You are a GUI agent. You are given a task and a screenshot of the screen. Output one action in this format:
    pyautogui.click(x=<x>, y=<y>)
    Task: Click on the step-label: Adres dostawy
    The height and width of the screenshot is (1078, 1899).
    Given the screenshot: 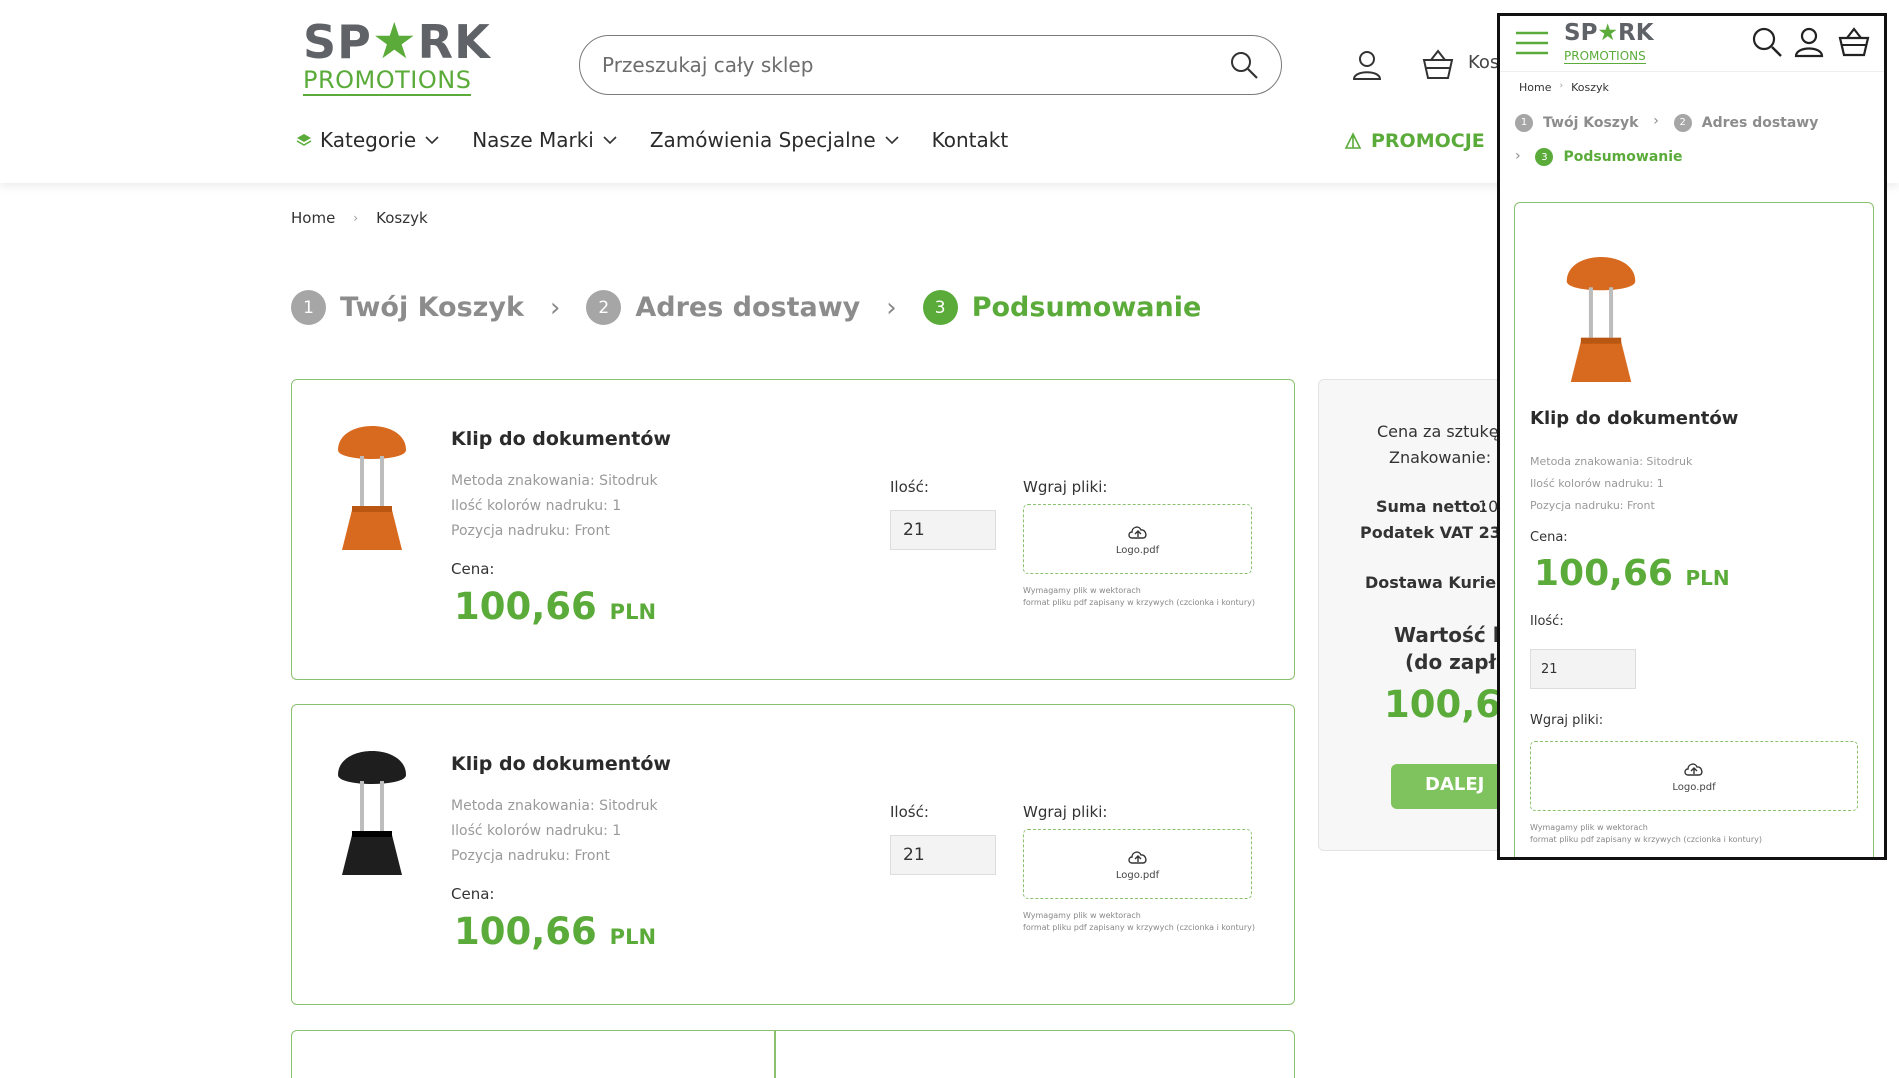 What is the action you would take?
    pyautogui.click(x=748, y=307)
    